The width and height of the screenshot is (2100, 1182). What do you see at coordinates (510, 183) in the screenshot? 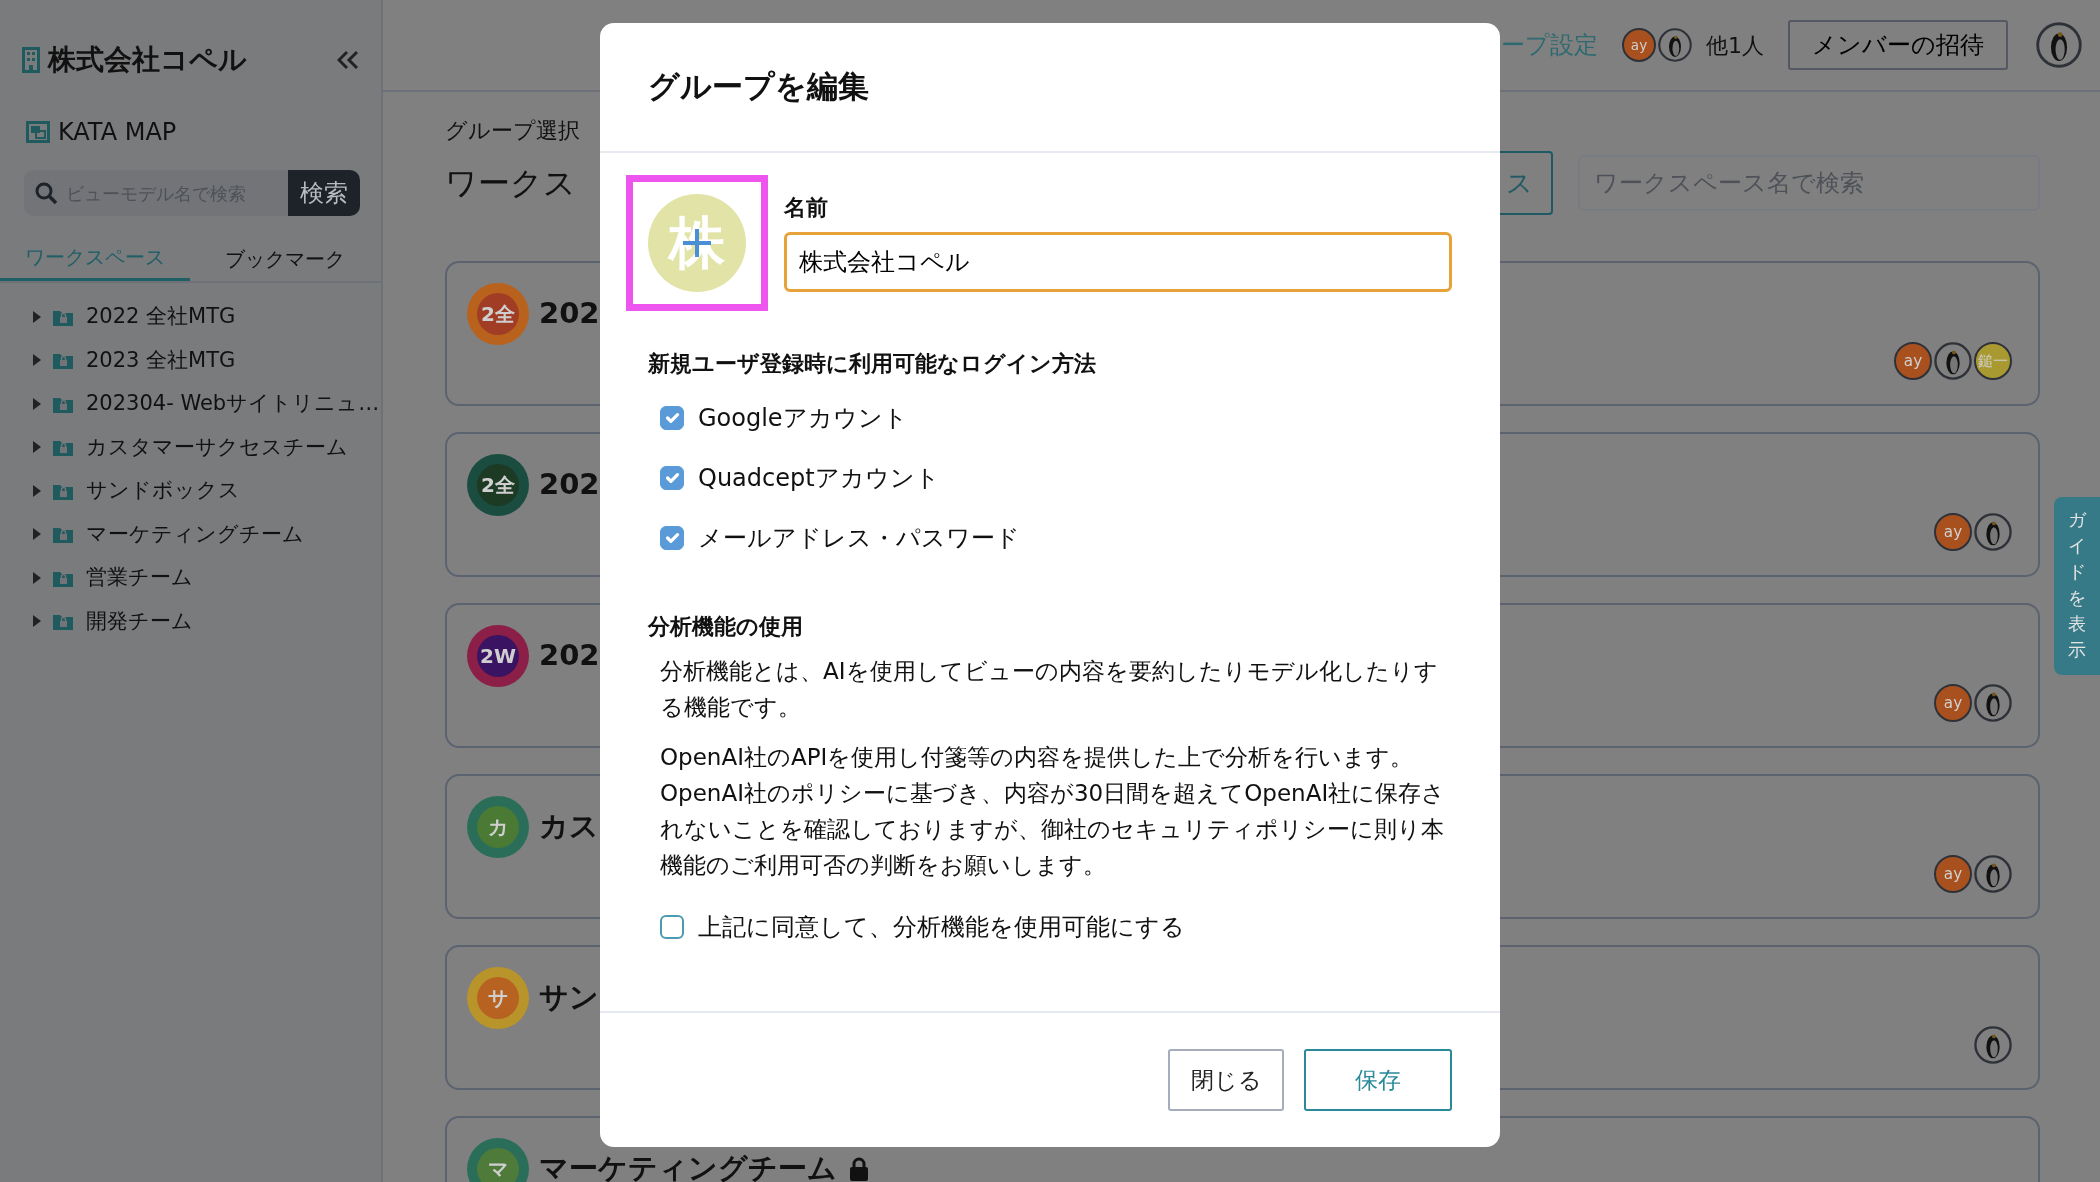
I see `page-title: ワークス` at bounding box center [510, 183].